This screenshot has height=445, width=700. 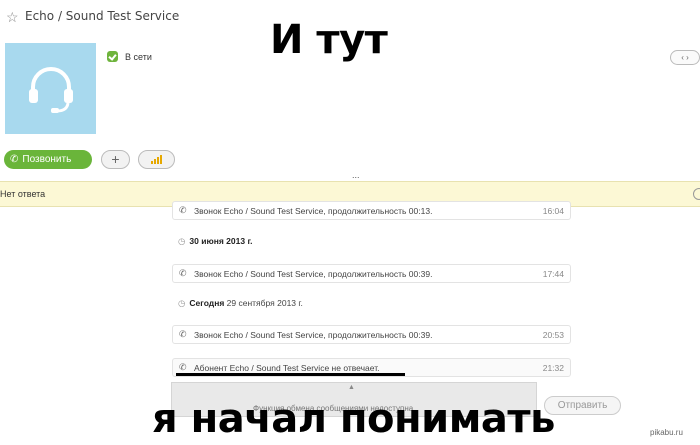 What do you see at coordinates (221, 241) in the screenshot?
I see `date-bold: 30 июня 2013 г.` at bounding box center [221, 241].